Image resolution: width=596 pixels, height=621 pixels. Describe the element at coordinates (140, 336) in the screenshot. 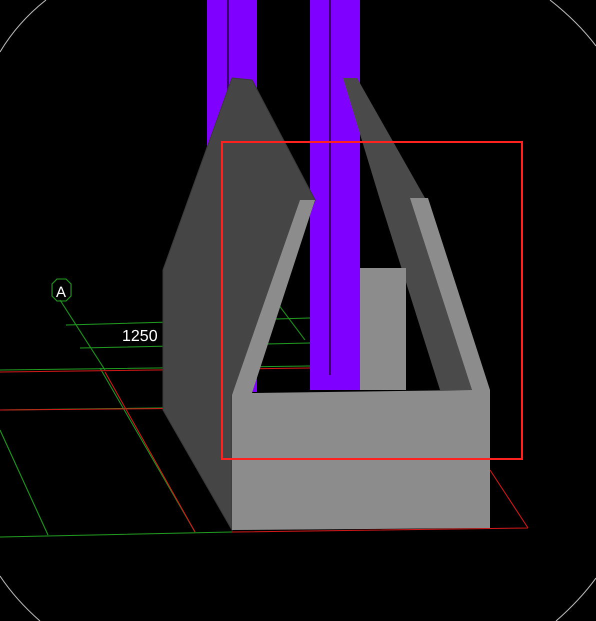

I see `dimension-text: 1250` at that location.